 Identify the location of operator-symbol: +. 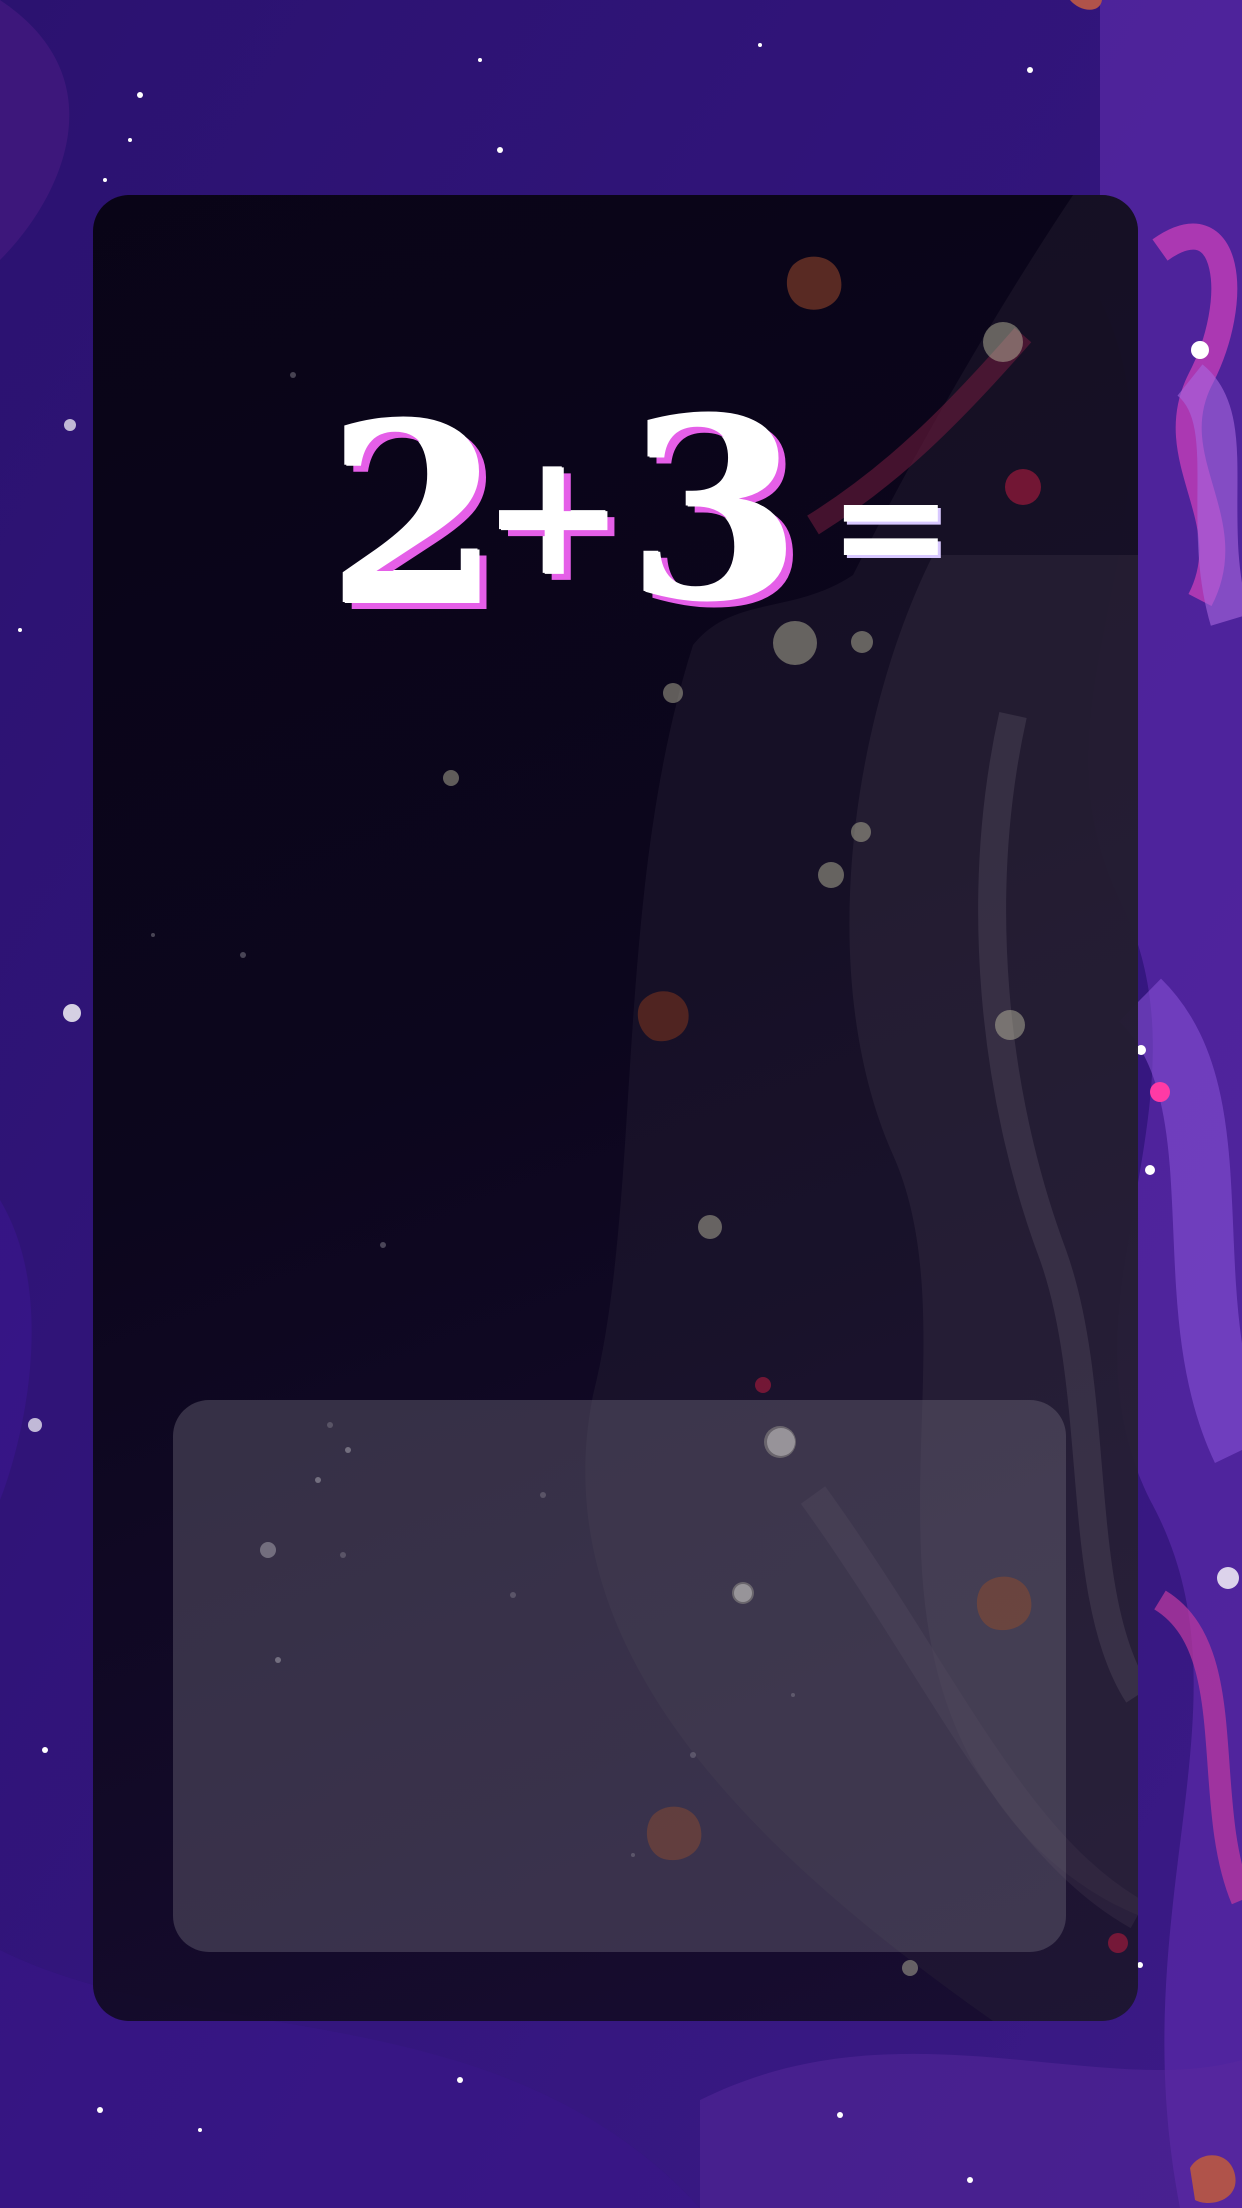
(554, 515).